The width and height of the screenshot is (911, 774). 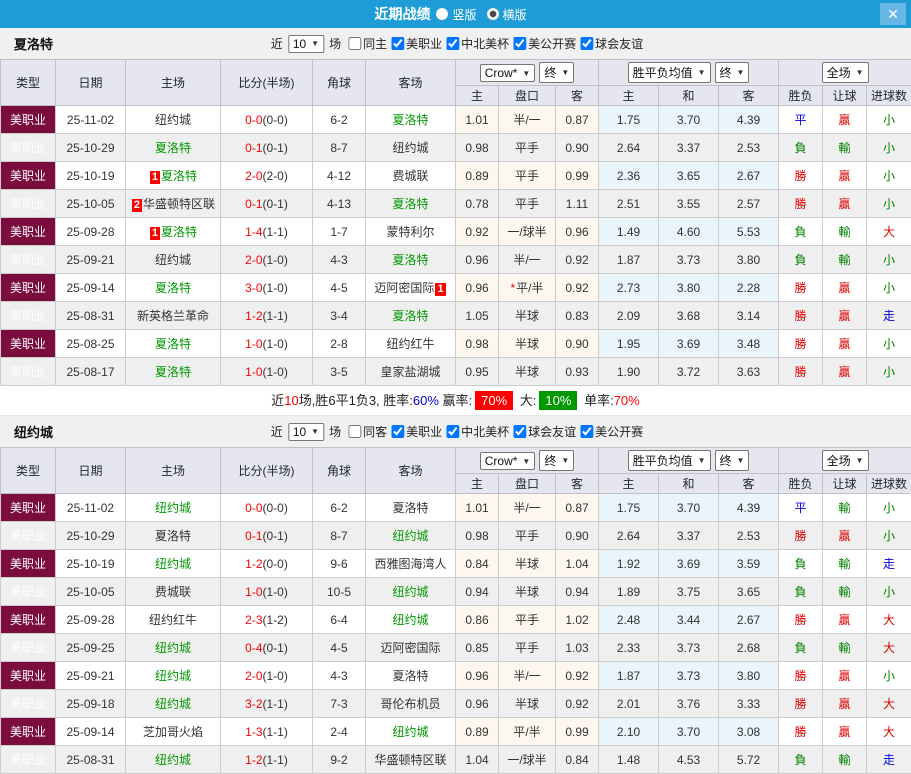 What do you see at coordinates (173, 536) in the screenshot?
I see `home-team-name: 夏洛特` at bounding box center [173, 536].